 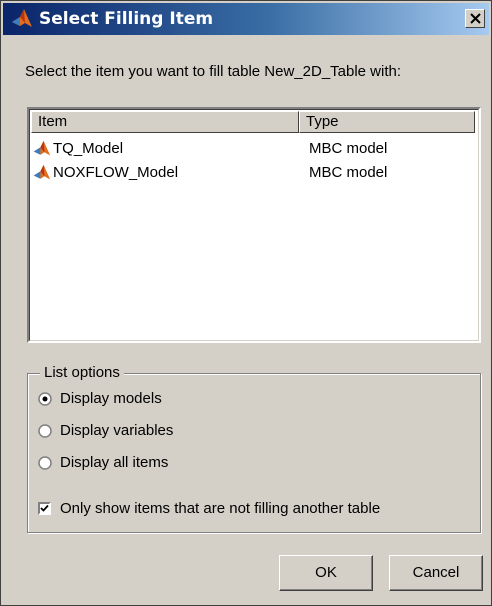 I want to click on title-bar: Select Filling Item, so click(x=246, y=19).